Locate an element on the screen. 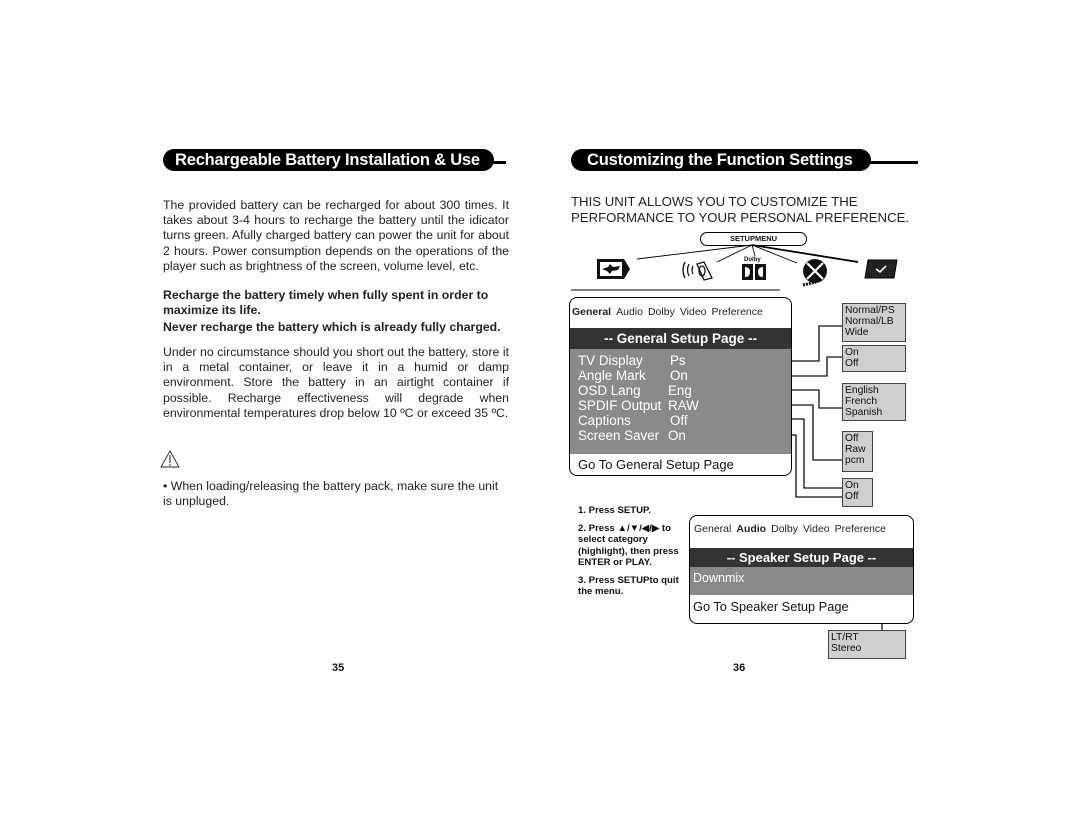  menu-item-angle-mark: Angle Mark On is located at coordinates (633, 375).